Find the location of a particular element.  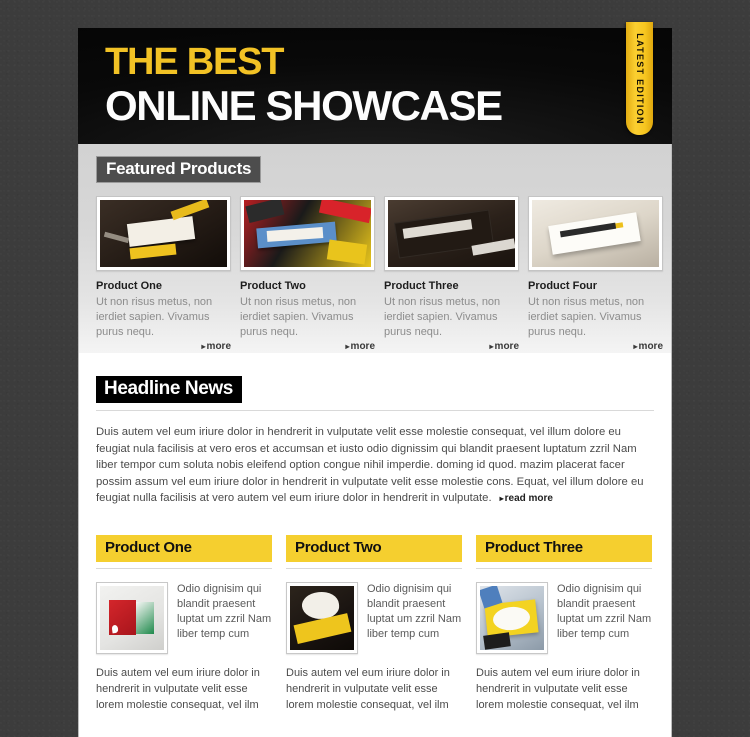

ribbon-label: LATEST EDITION is located at coordinates (639, 78).